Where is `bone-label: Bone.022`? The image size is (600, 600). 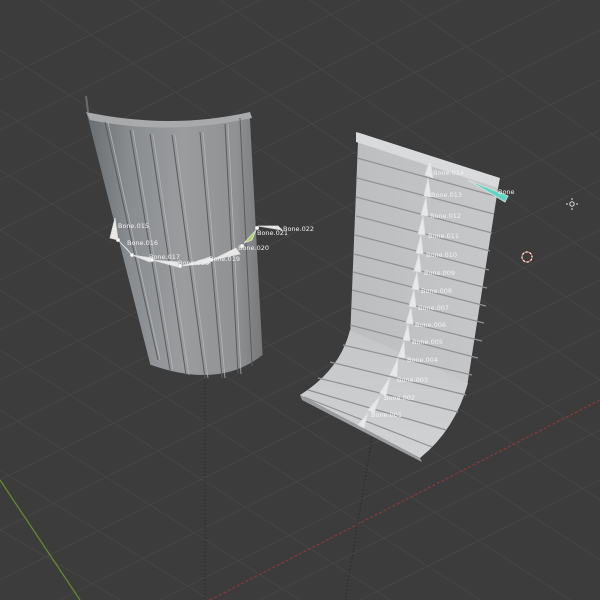
bone-label: Bone.022 is located at coordinates (298, 229).